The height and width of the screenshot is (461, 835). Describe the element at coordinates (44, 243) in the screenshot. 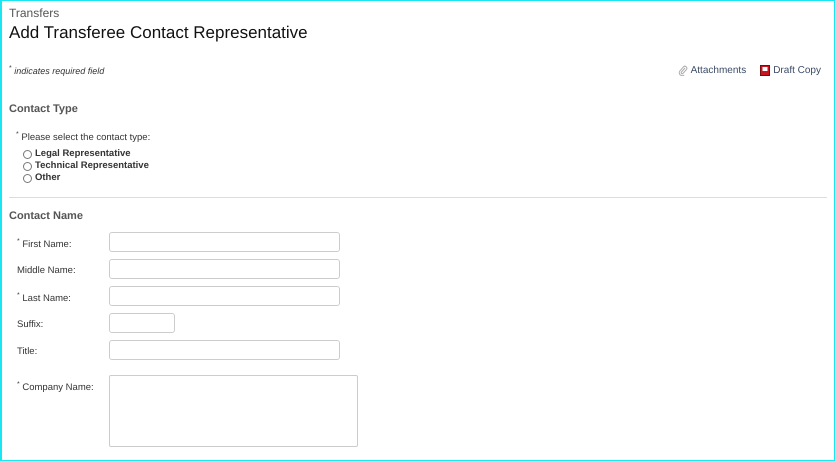

I see `field-label: $^{*}$ First Name:` at that location.